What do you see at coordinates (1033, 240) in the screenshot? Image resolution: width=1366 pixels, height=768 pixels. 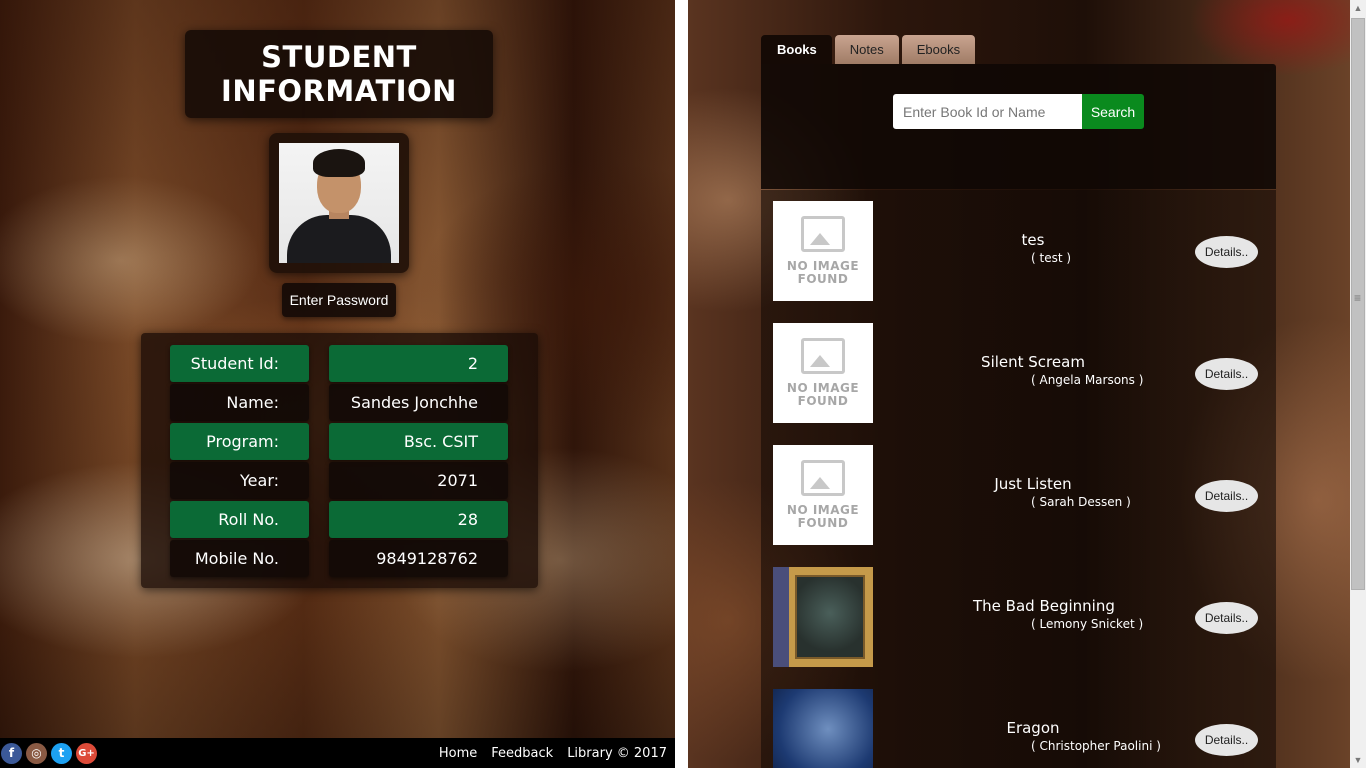 I see `book-title: tes` at bounding box center [1033, 240].